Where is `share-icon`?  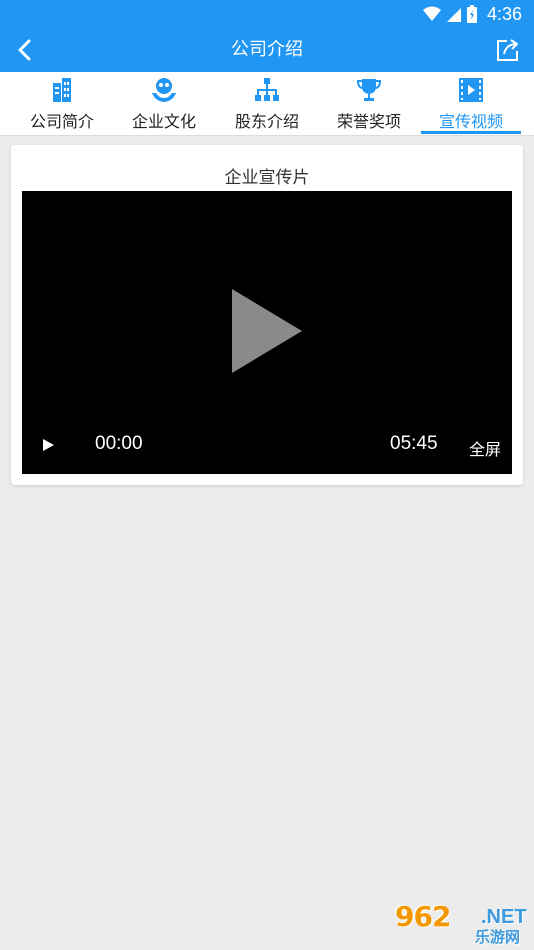
share-icon is located at coordinates (507, 50).